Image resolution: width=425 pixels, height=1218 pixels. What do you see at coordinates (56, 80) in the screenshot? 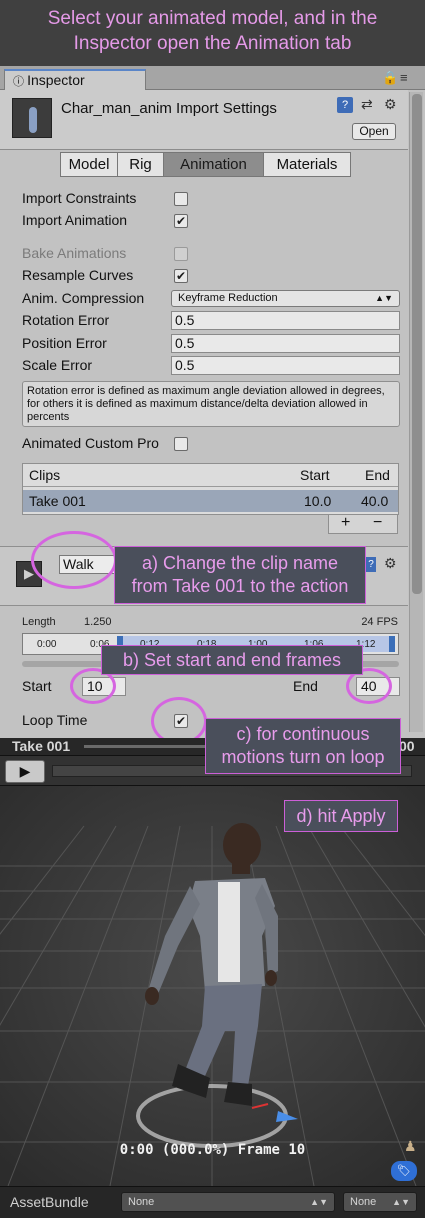
I see `inspector-tab-label: Inspector` at bounding box center [56, 80].